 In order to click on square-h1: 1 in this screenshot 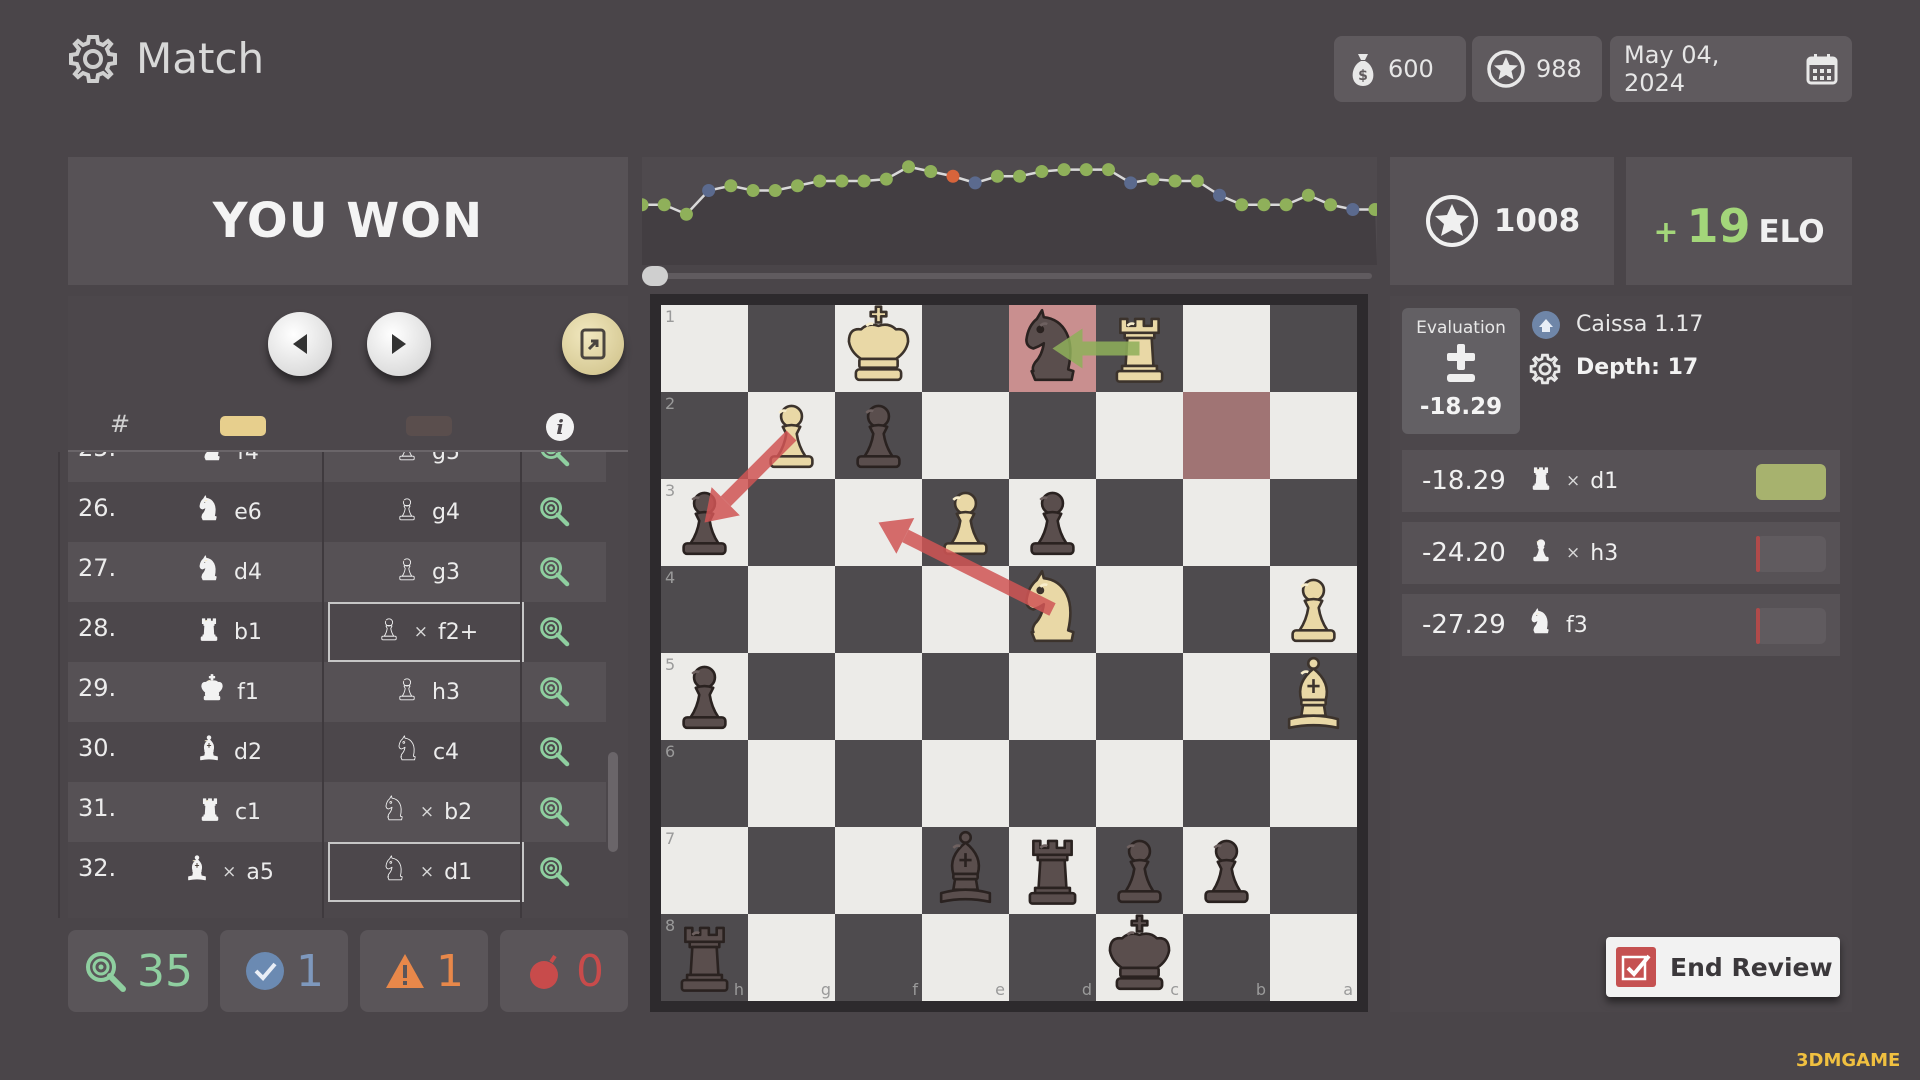, I will do `click(704, 348)`.